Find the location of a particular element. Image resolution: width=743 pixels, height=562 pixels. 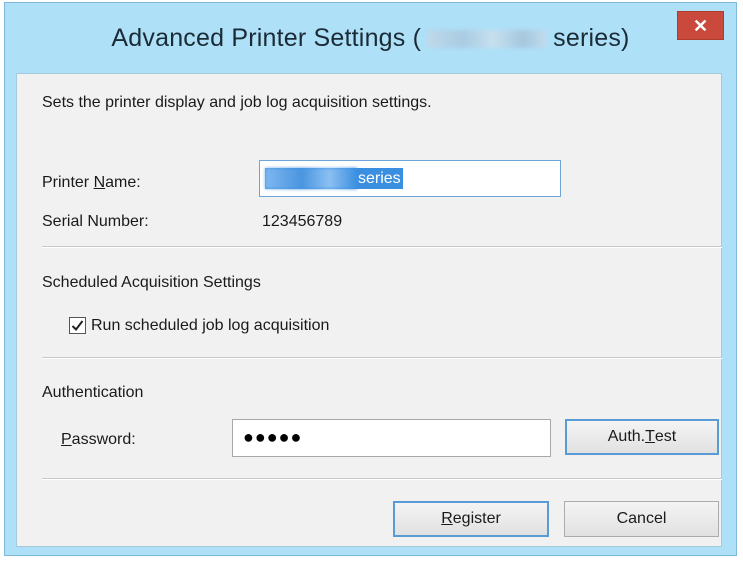

title-prefix: Advanced Printer Settings ( is located at coordinates (266, 37).